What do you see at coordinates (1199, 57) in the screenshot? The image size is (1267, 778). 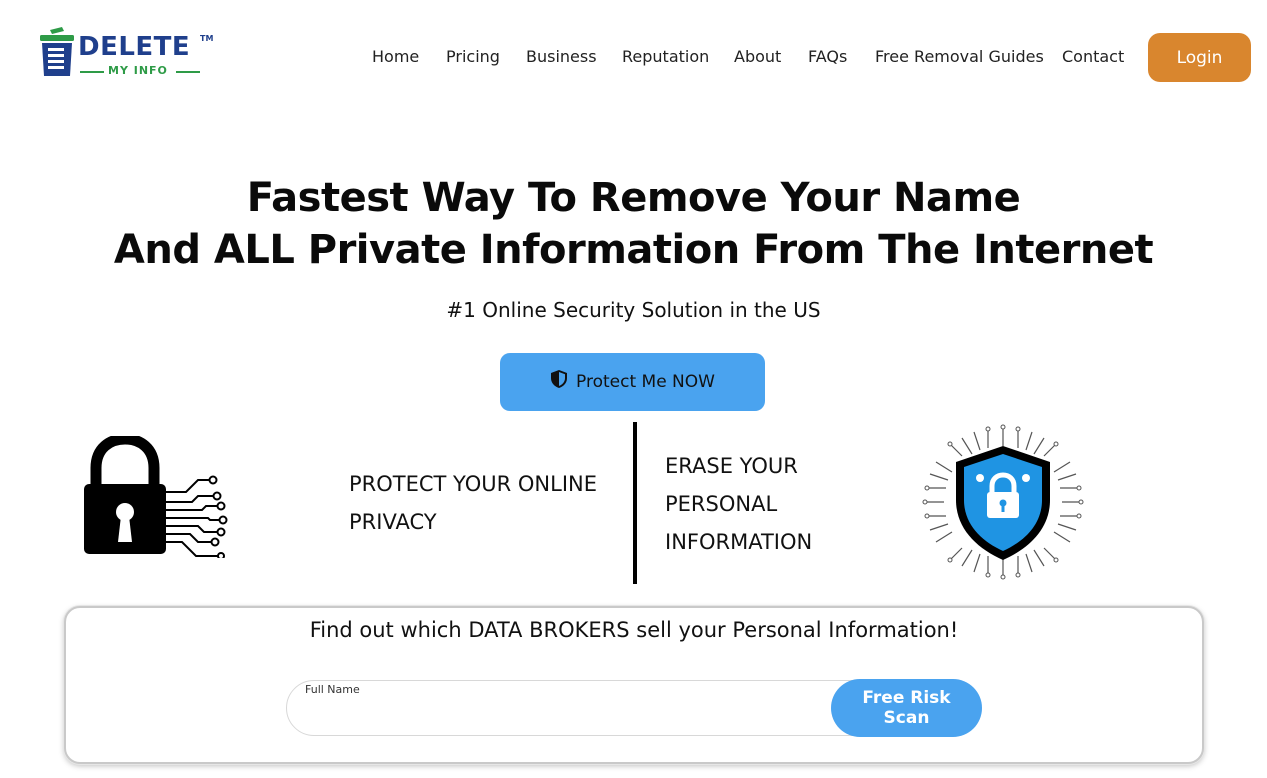 I see `login-button: Login` at bounding box center [1199, 57].